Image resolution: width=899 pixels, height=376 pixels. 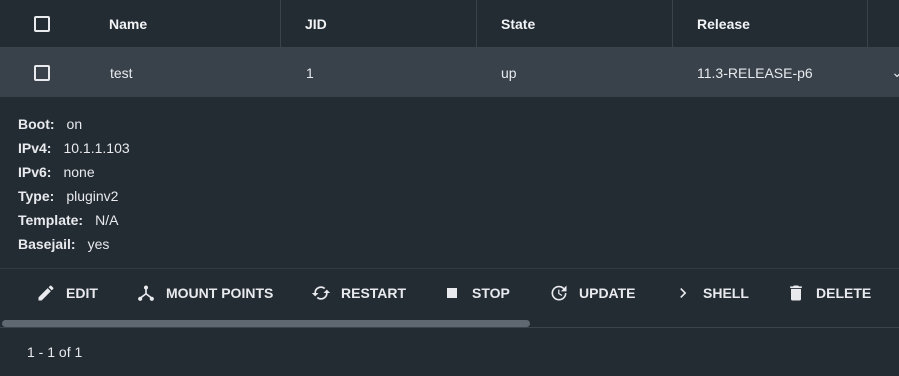 I want to click on shell-button: SHELL, so click(x=711, y=293).